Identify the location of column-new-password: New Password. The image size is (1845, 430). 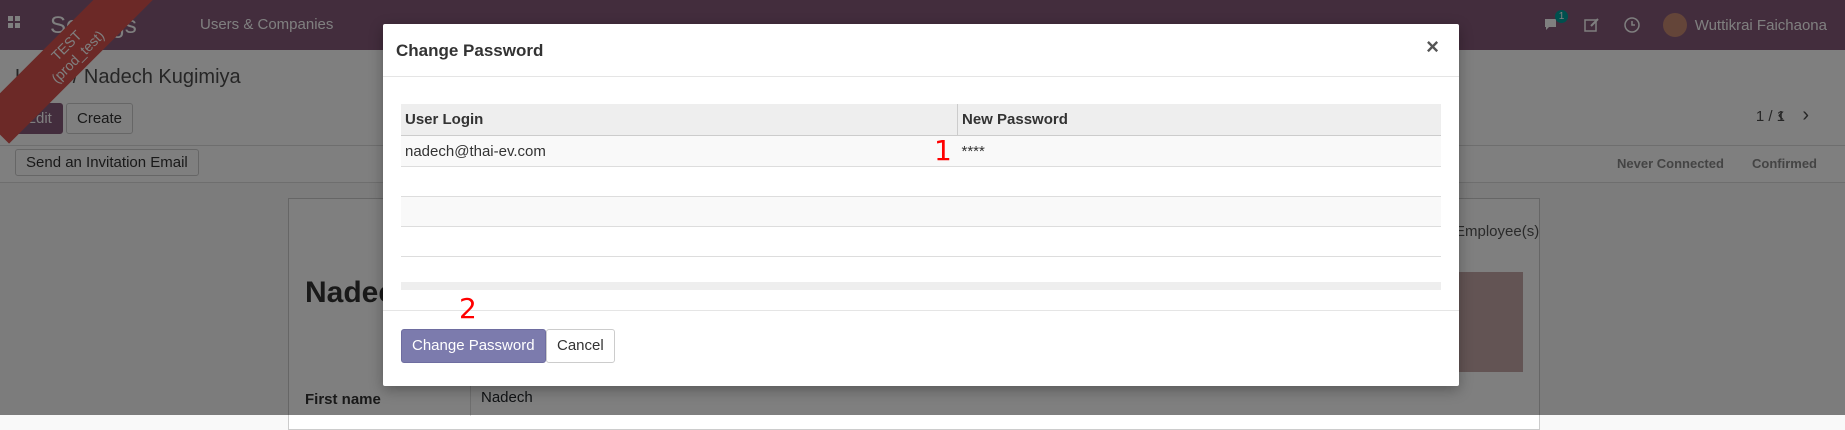
(1199, 120).